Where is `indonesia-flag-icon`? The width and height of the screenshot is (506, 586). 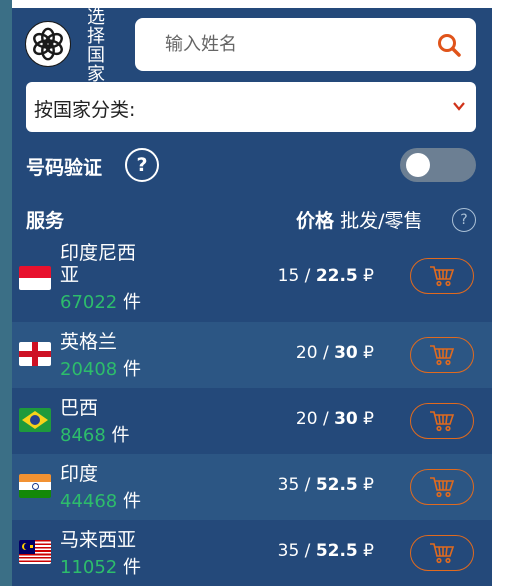
indonesia-flag-icon is located at coordinates (35, 278).